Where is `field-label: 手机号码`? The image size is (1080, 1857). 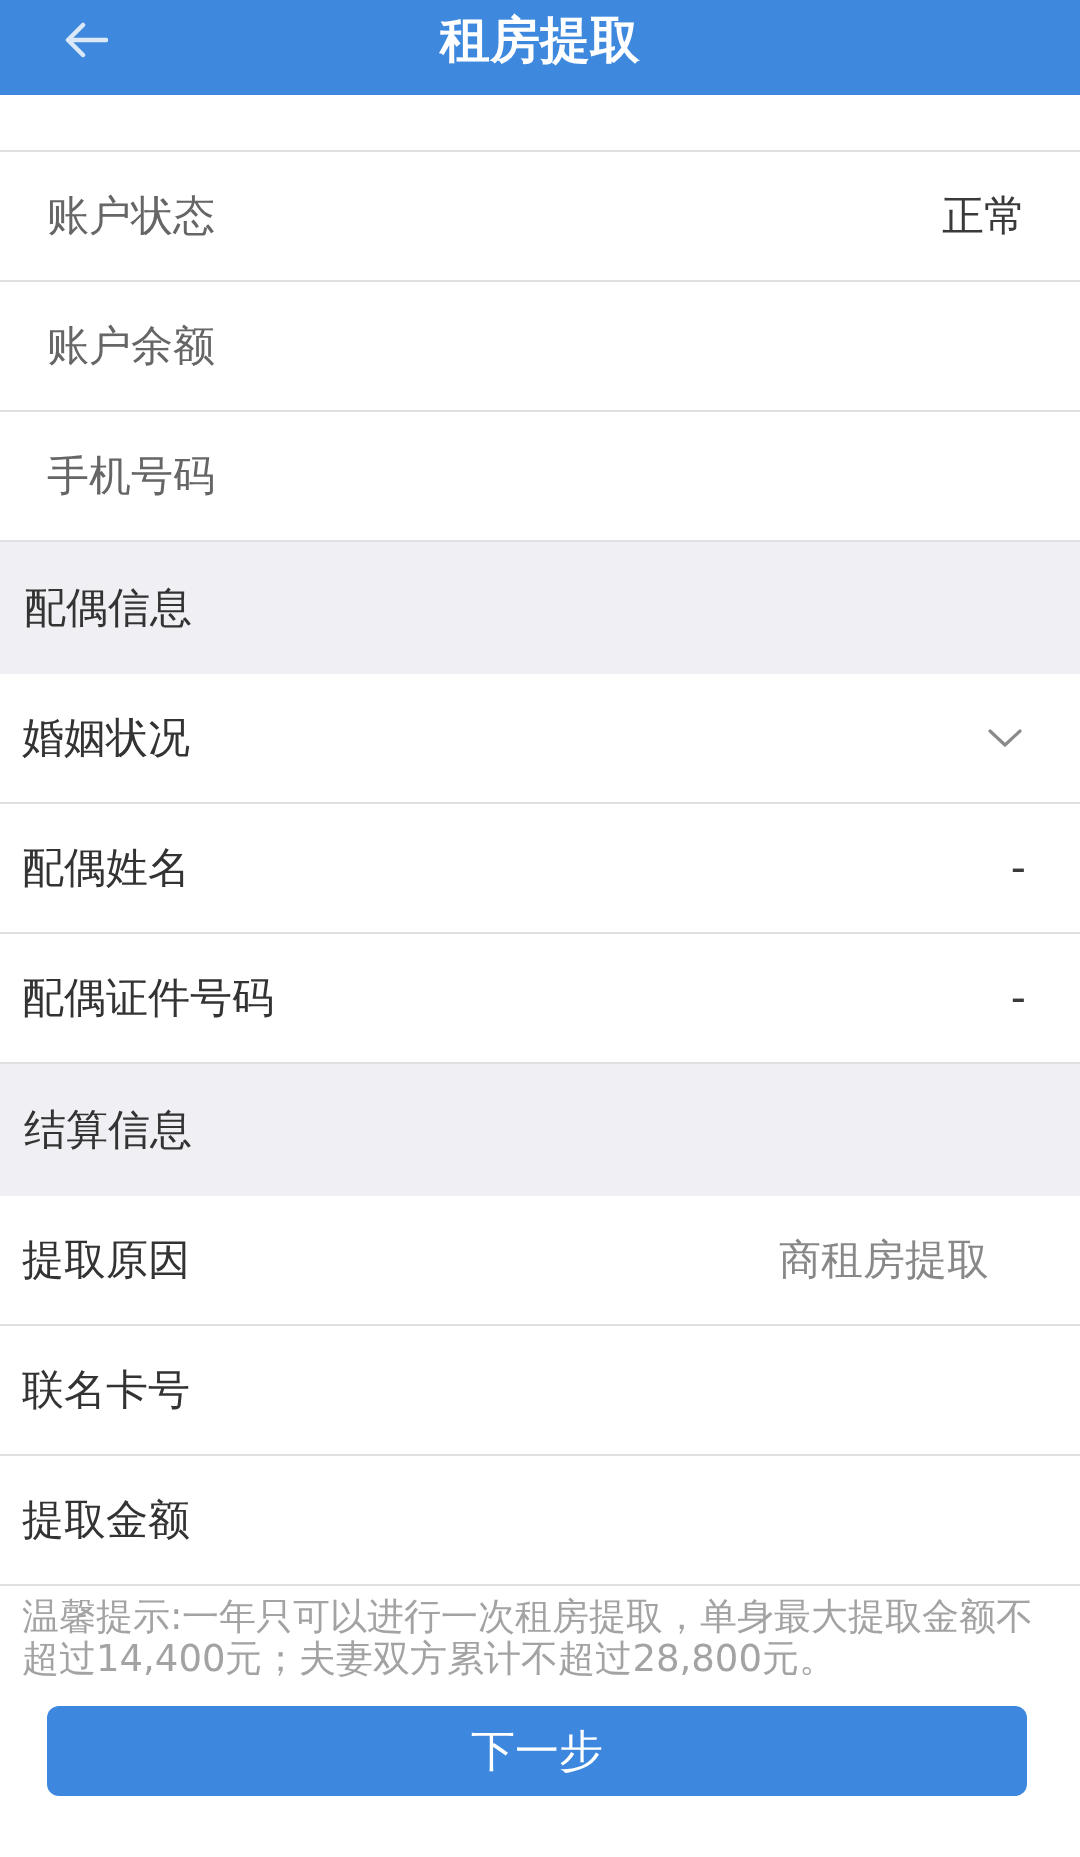 field-label: 手机号码 is located at coordinates (131, 476).